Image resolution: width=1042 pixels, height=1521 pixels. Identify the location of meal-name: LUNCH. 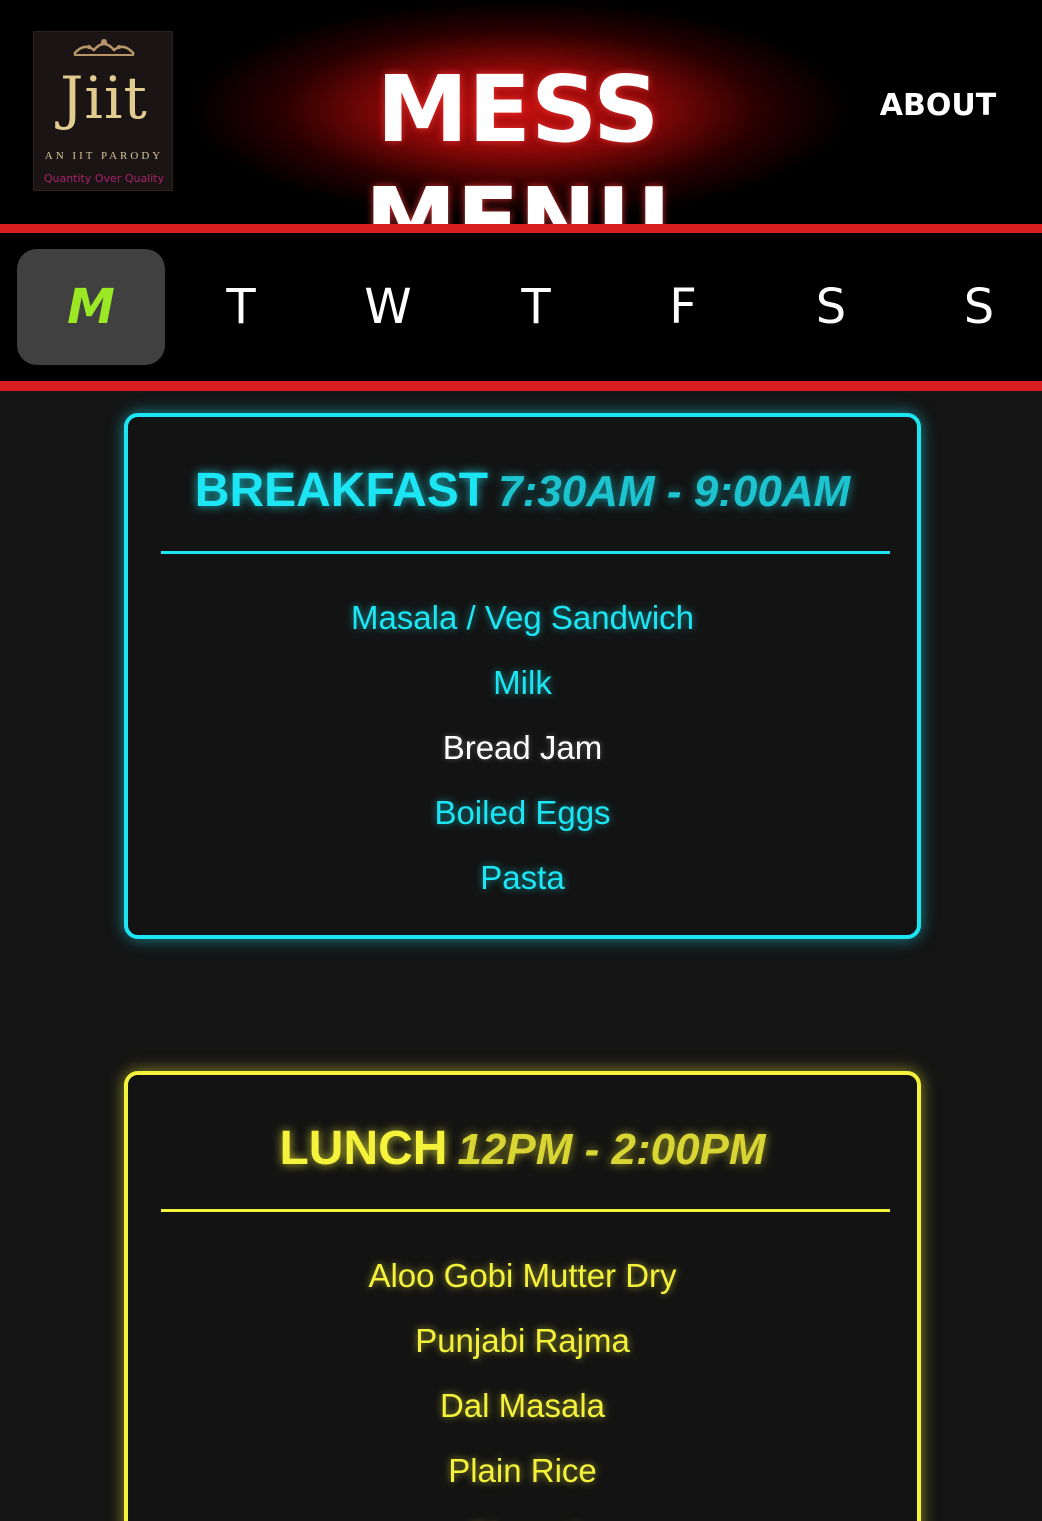
(363, 1148).